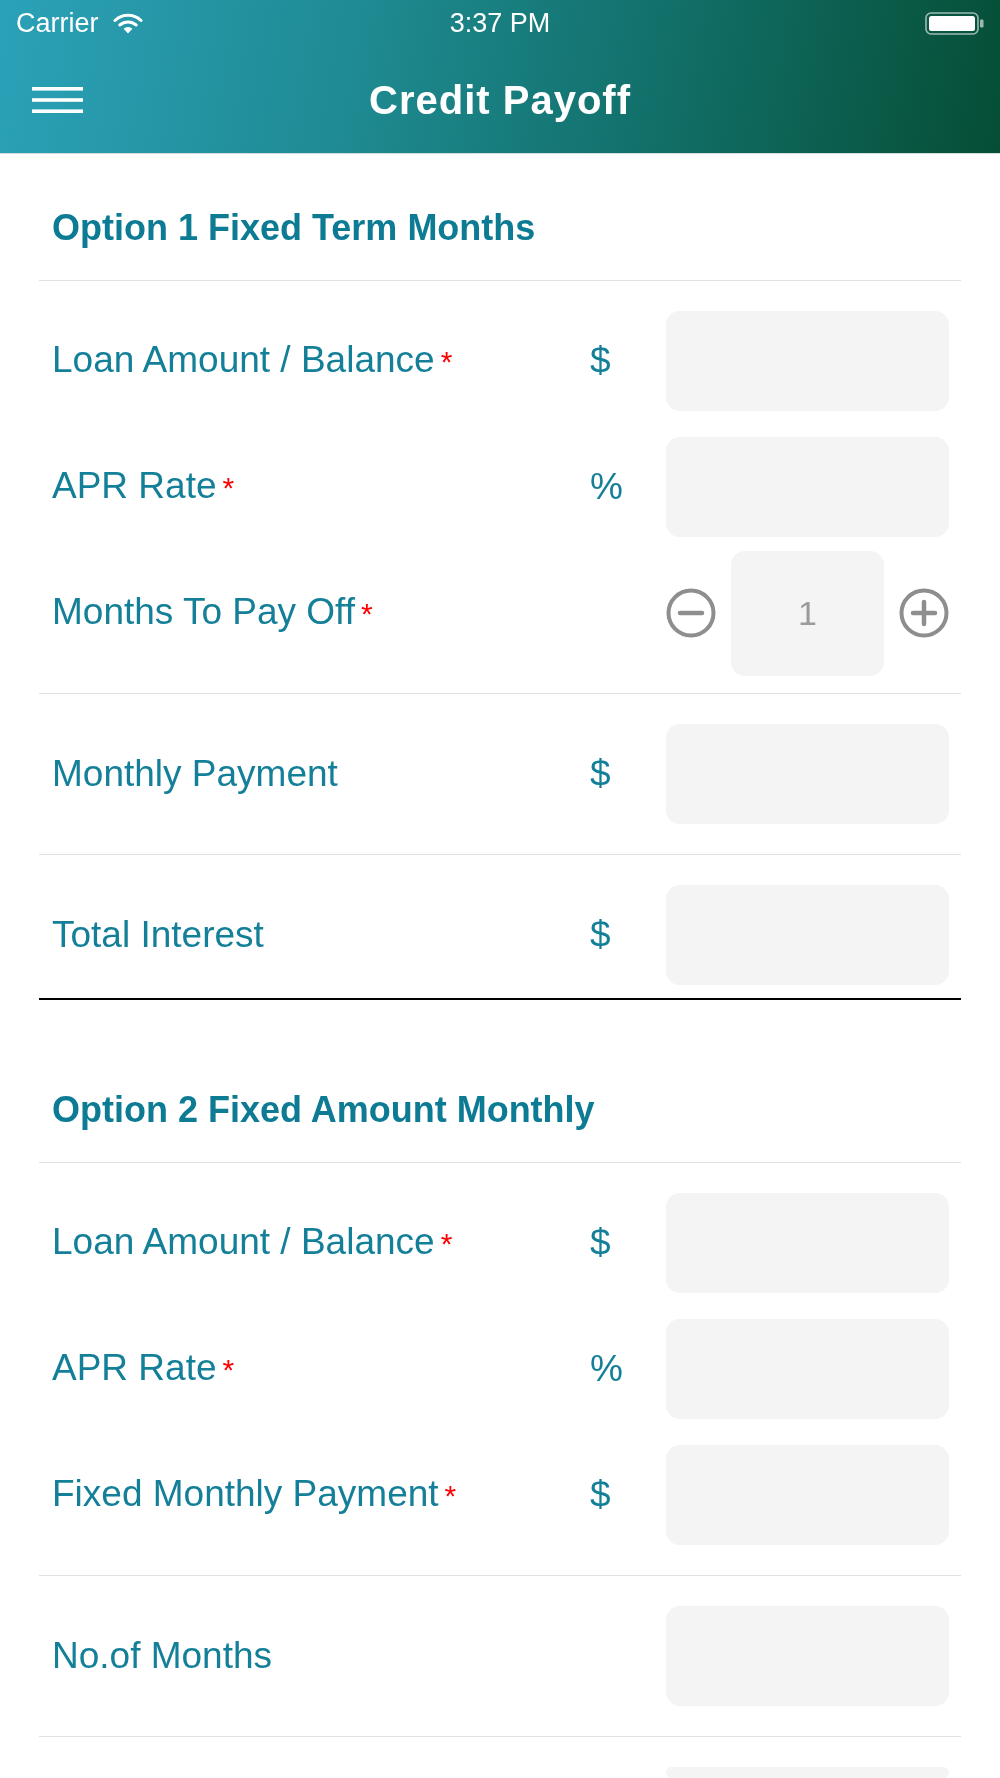 The width and height of the screenshot is (1000, 1778). What do you see at coordinates (294, 228) in the screenshot?
I see `section-title: Option 1 Fixed Term Months` at bounding box center [294, 228].